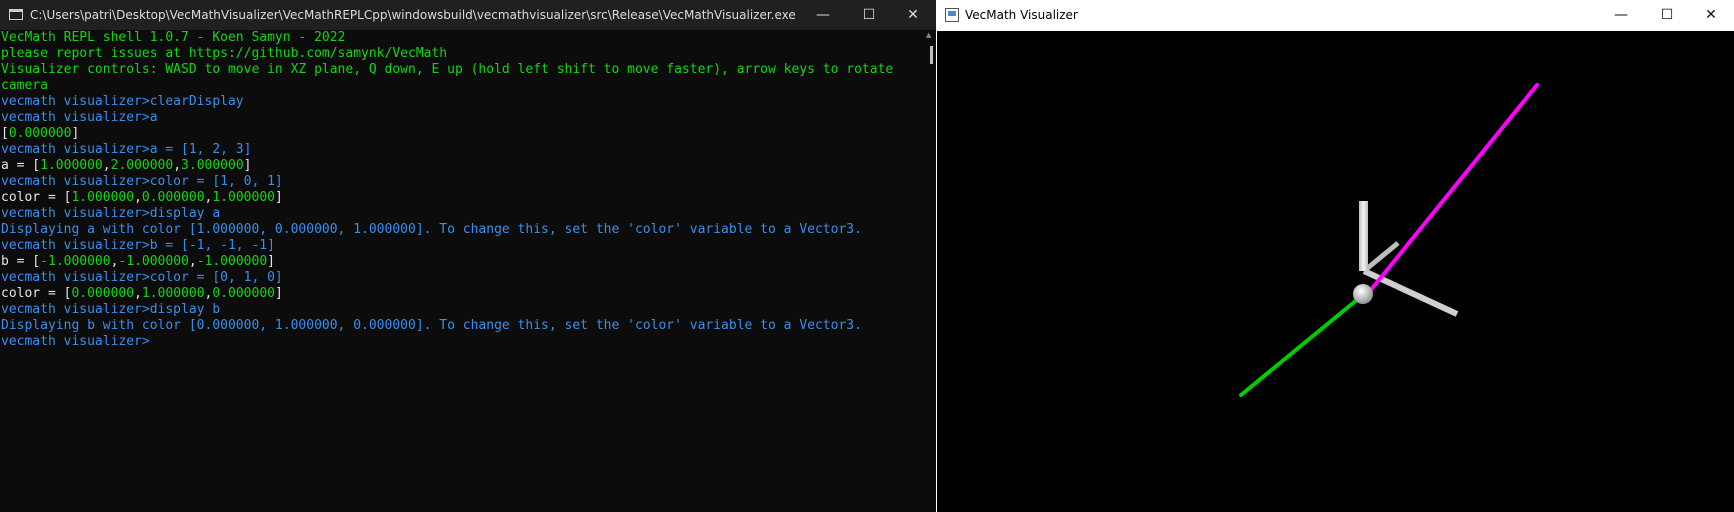 The height and width of the screenshot is (512, 1734). I want to click on console-line: vecmath visualizer>color = [0, 1, 0], so click(460, 278).